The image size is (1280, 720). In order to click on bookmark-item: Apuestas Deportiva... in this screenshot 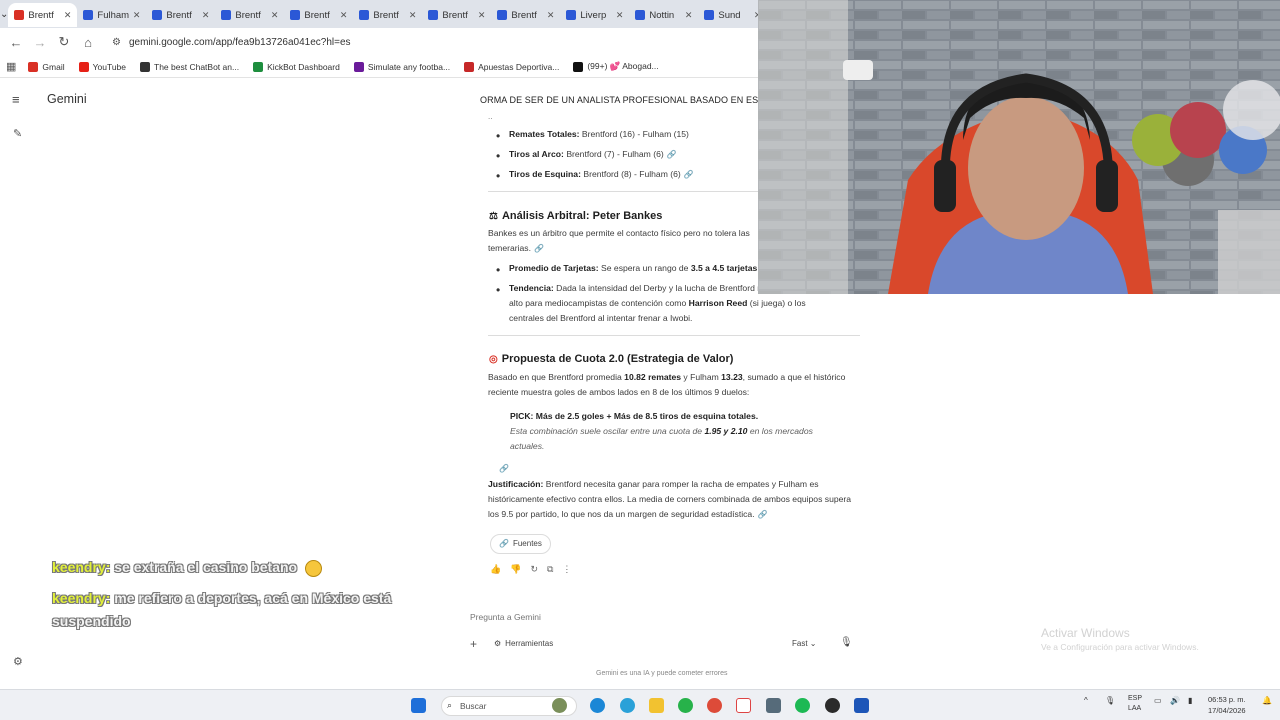, I will do `click(511, 66)`.